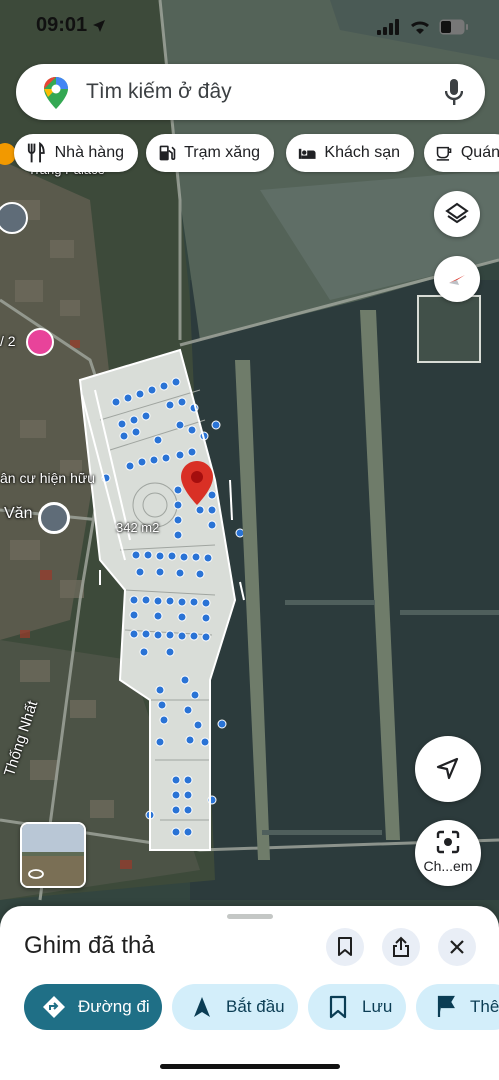 The width and height of the screenshot is (499, 1080). I want to click on chip-label: Khách sạn, so click(362, 152).